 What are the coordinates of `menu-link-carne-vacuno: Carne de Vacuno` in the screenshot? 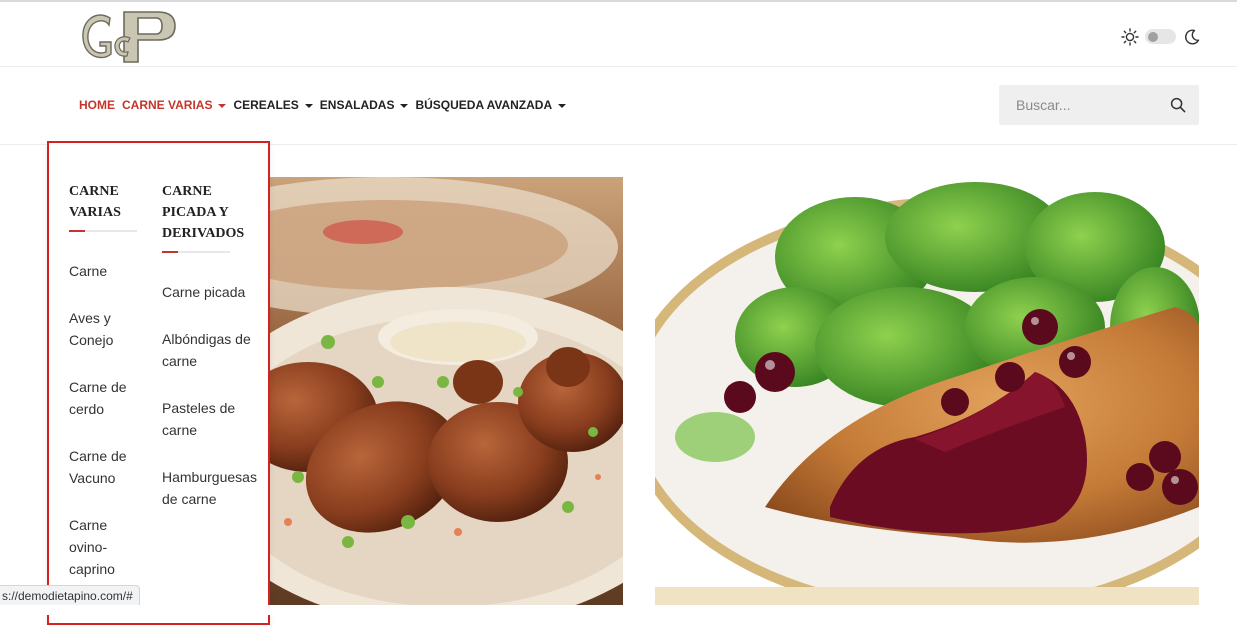 It's located at (98, 467).